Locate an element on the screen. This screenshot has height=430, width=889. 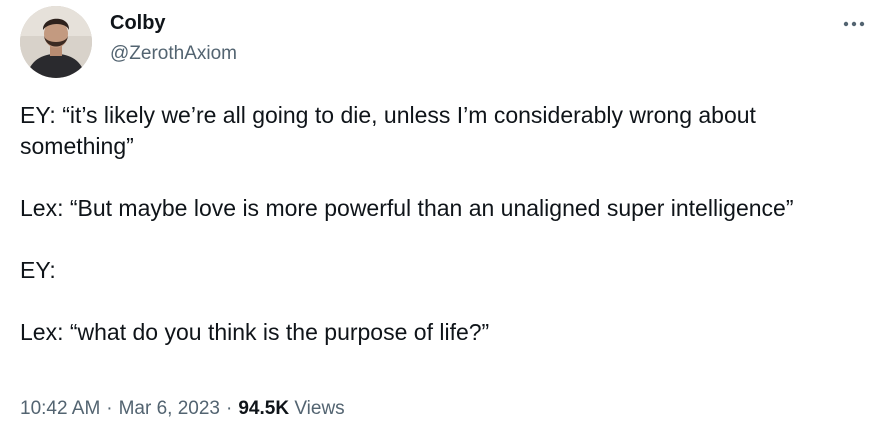
author-handle: @ZerothAxiom is located at coordinates (173, 54).